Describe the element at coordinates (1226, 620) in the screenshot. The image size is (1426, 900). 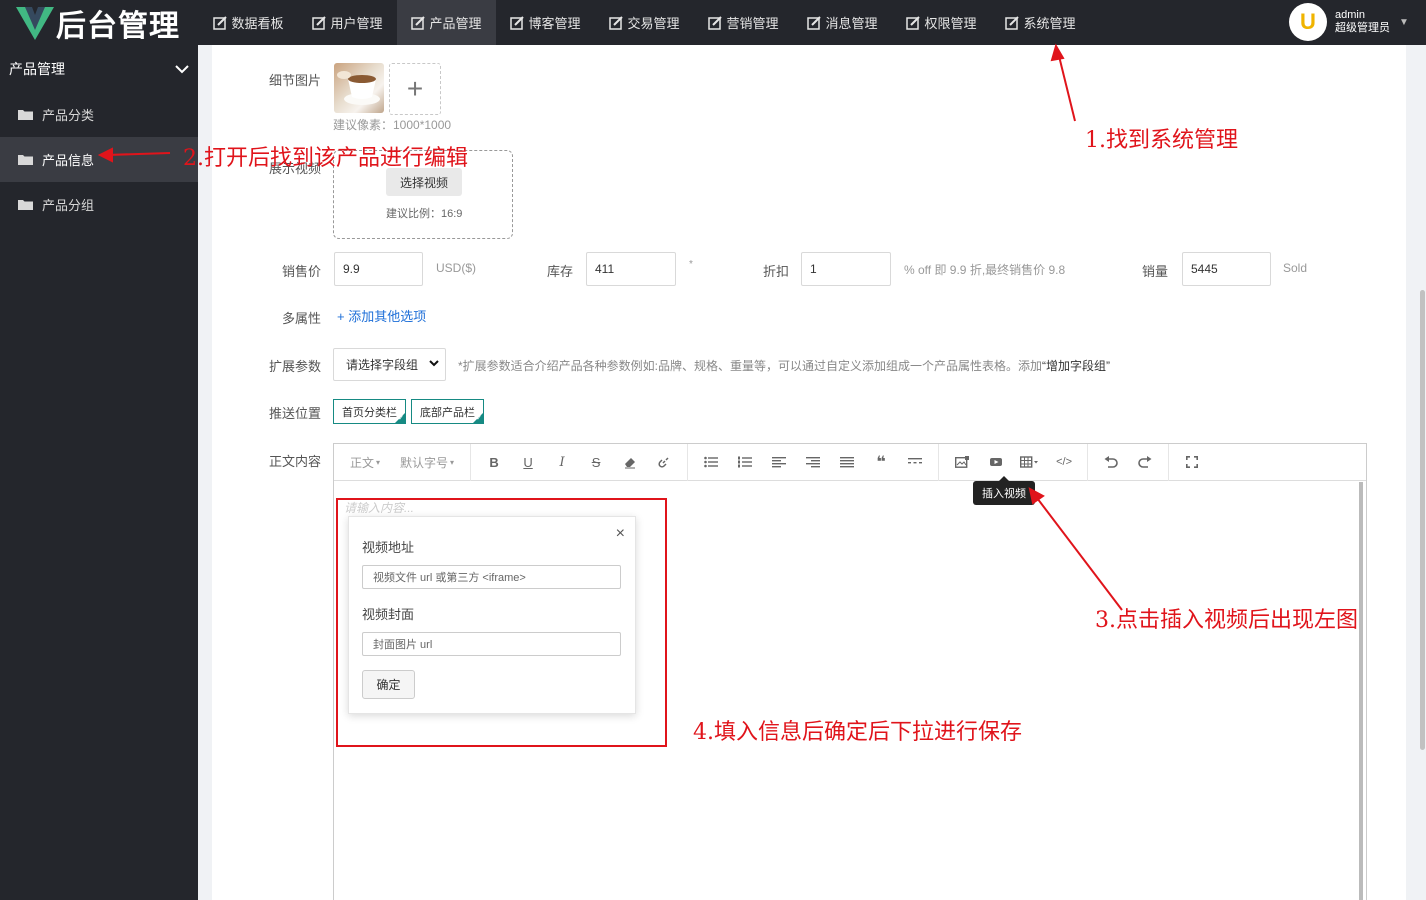
I see `annotation-step3: 3.点击插入视频后出现左图` at that location.